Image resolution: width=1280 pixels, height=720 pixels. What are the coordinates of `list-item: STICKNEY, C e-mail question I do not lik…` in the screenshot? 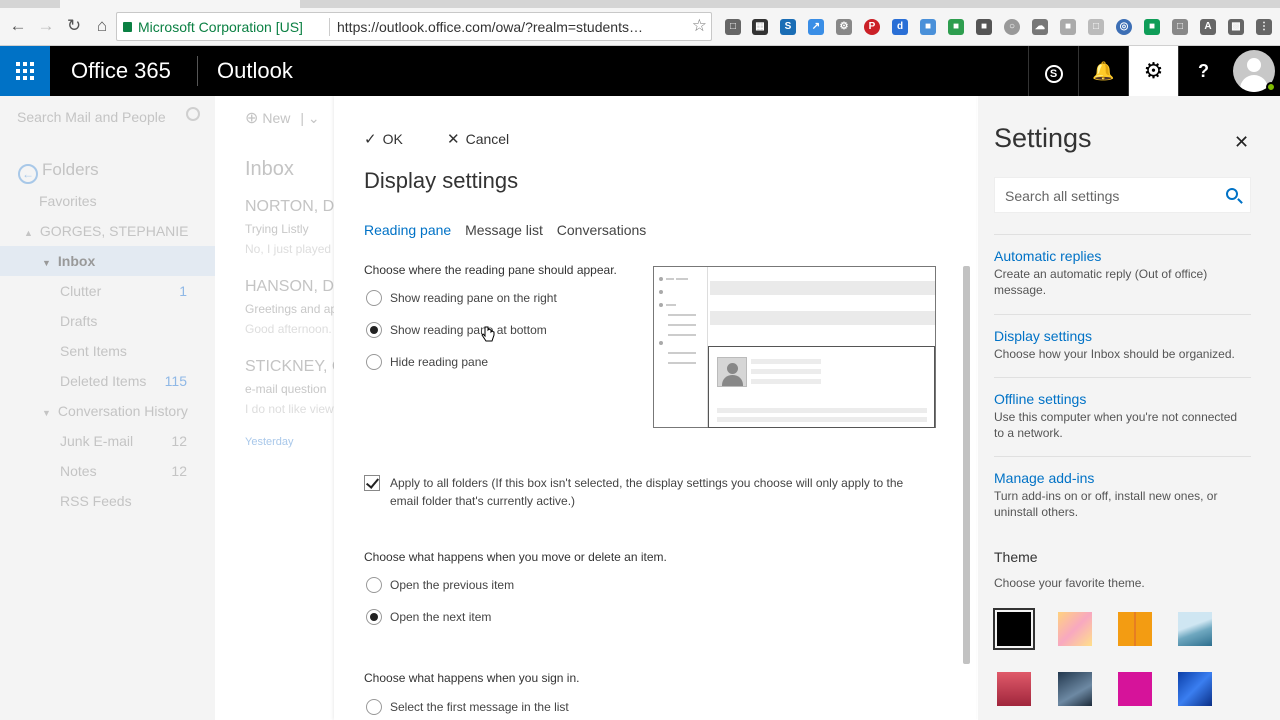 It's located at (292, 387).